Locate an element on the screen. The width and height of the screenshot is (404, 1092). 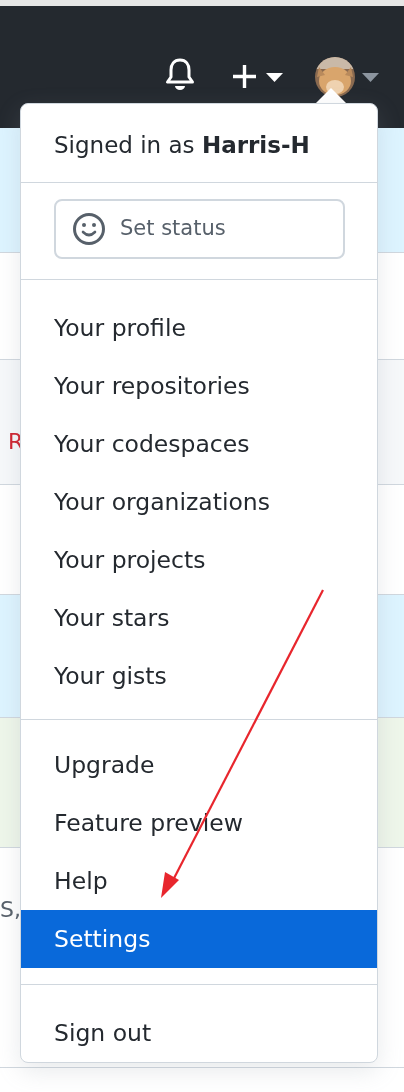
menu-item: Your stars is located at coordinates (199, 617).